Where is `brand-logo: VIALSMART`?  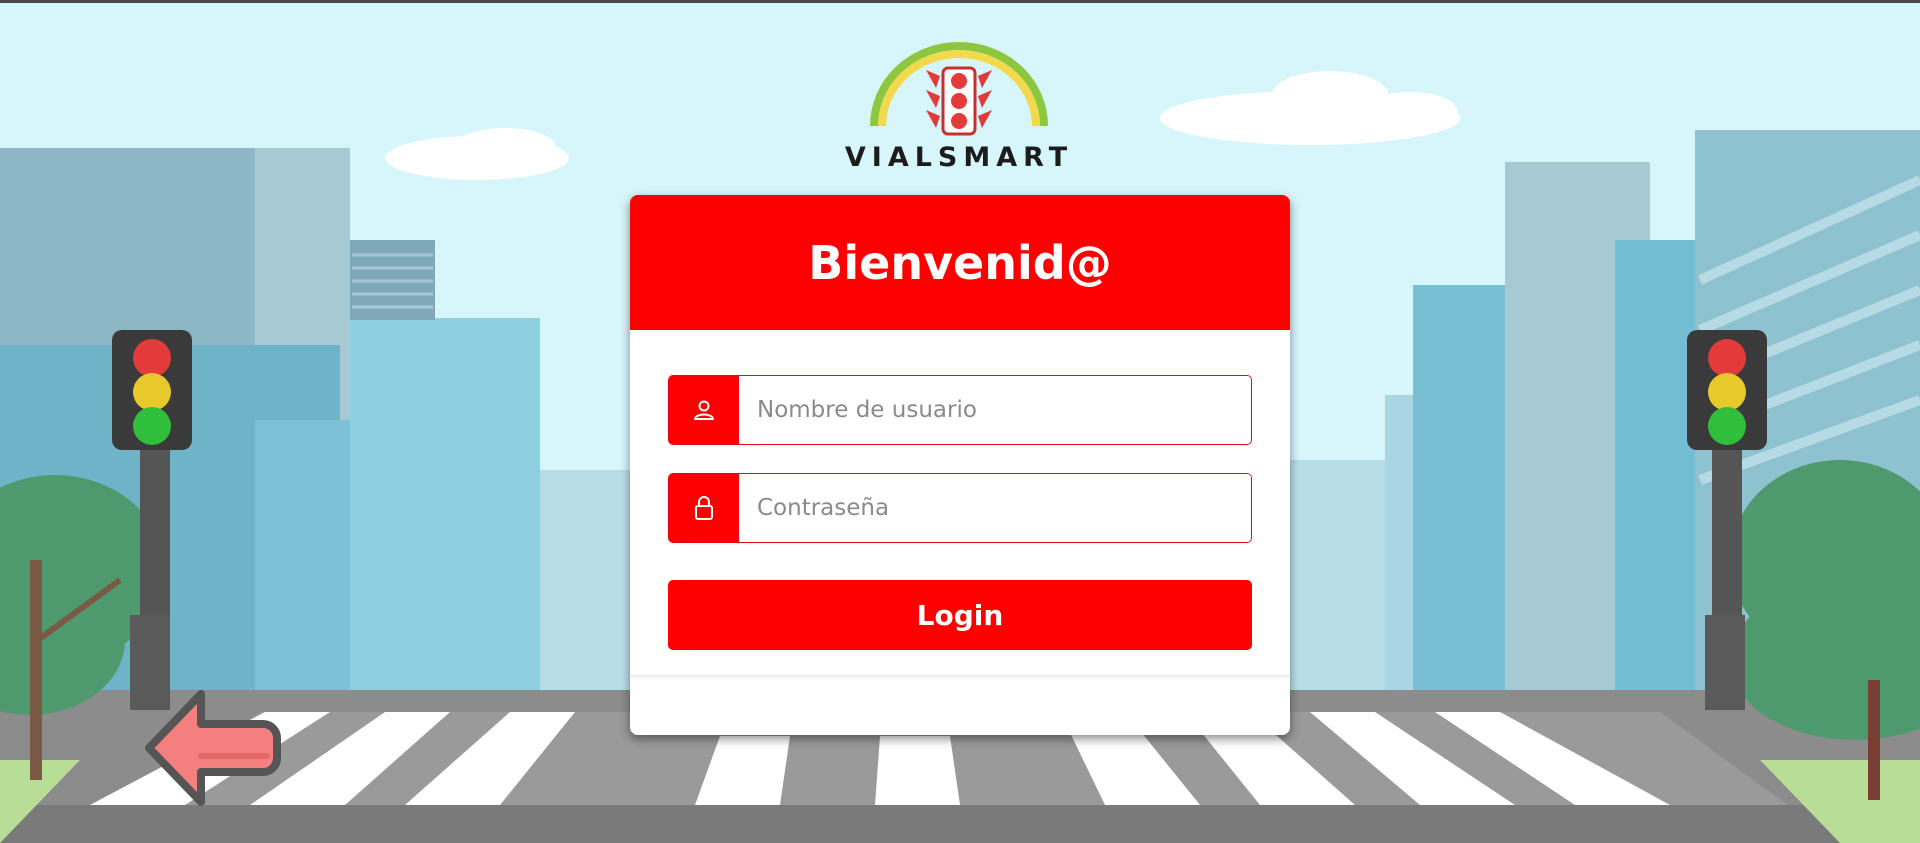
brand-logo: VIALSMART is located at coordinates (959, 105).